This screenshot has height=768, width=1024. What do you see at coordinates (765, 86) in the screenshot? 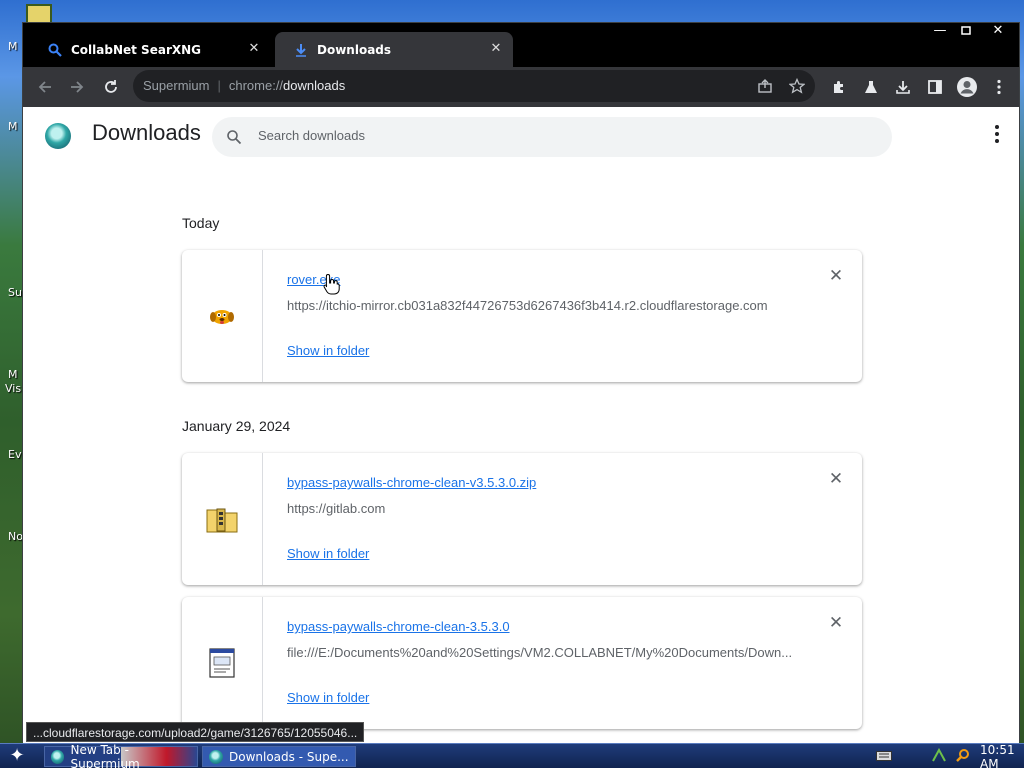
I see `share-icon` at bounding box center [765, 86].